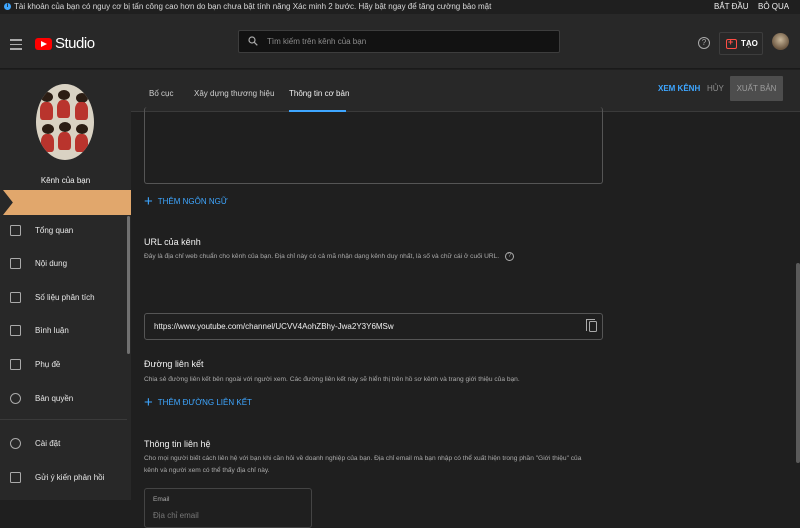  What do you see at coordinates (43, 43) in the screenshot?
I see `youtube-play-icon` at bounding box center [43, 43].